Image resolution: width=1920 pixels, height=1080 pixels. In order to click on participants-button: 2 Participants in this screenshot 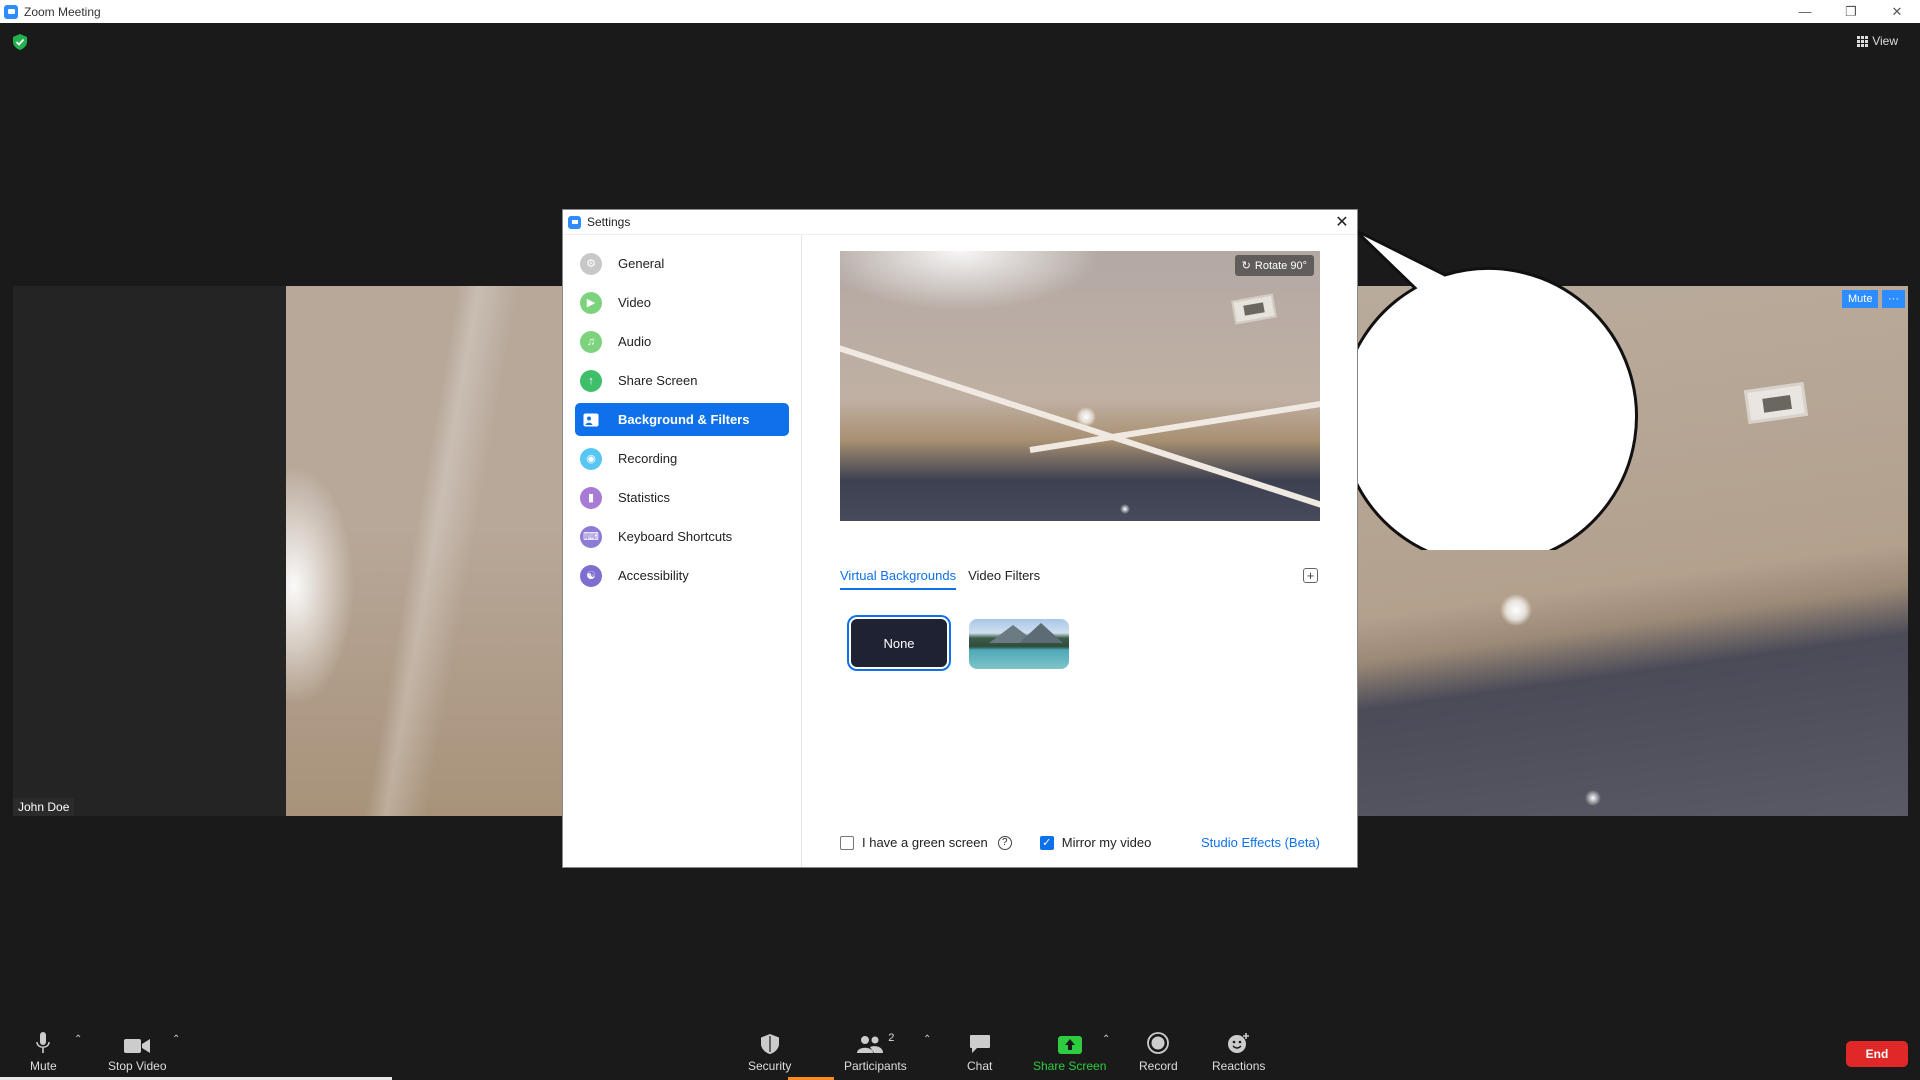, I will do `click(875, 1052)`.